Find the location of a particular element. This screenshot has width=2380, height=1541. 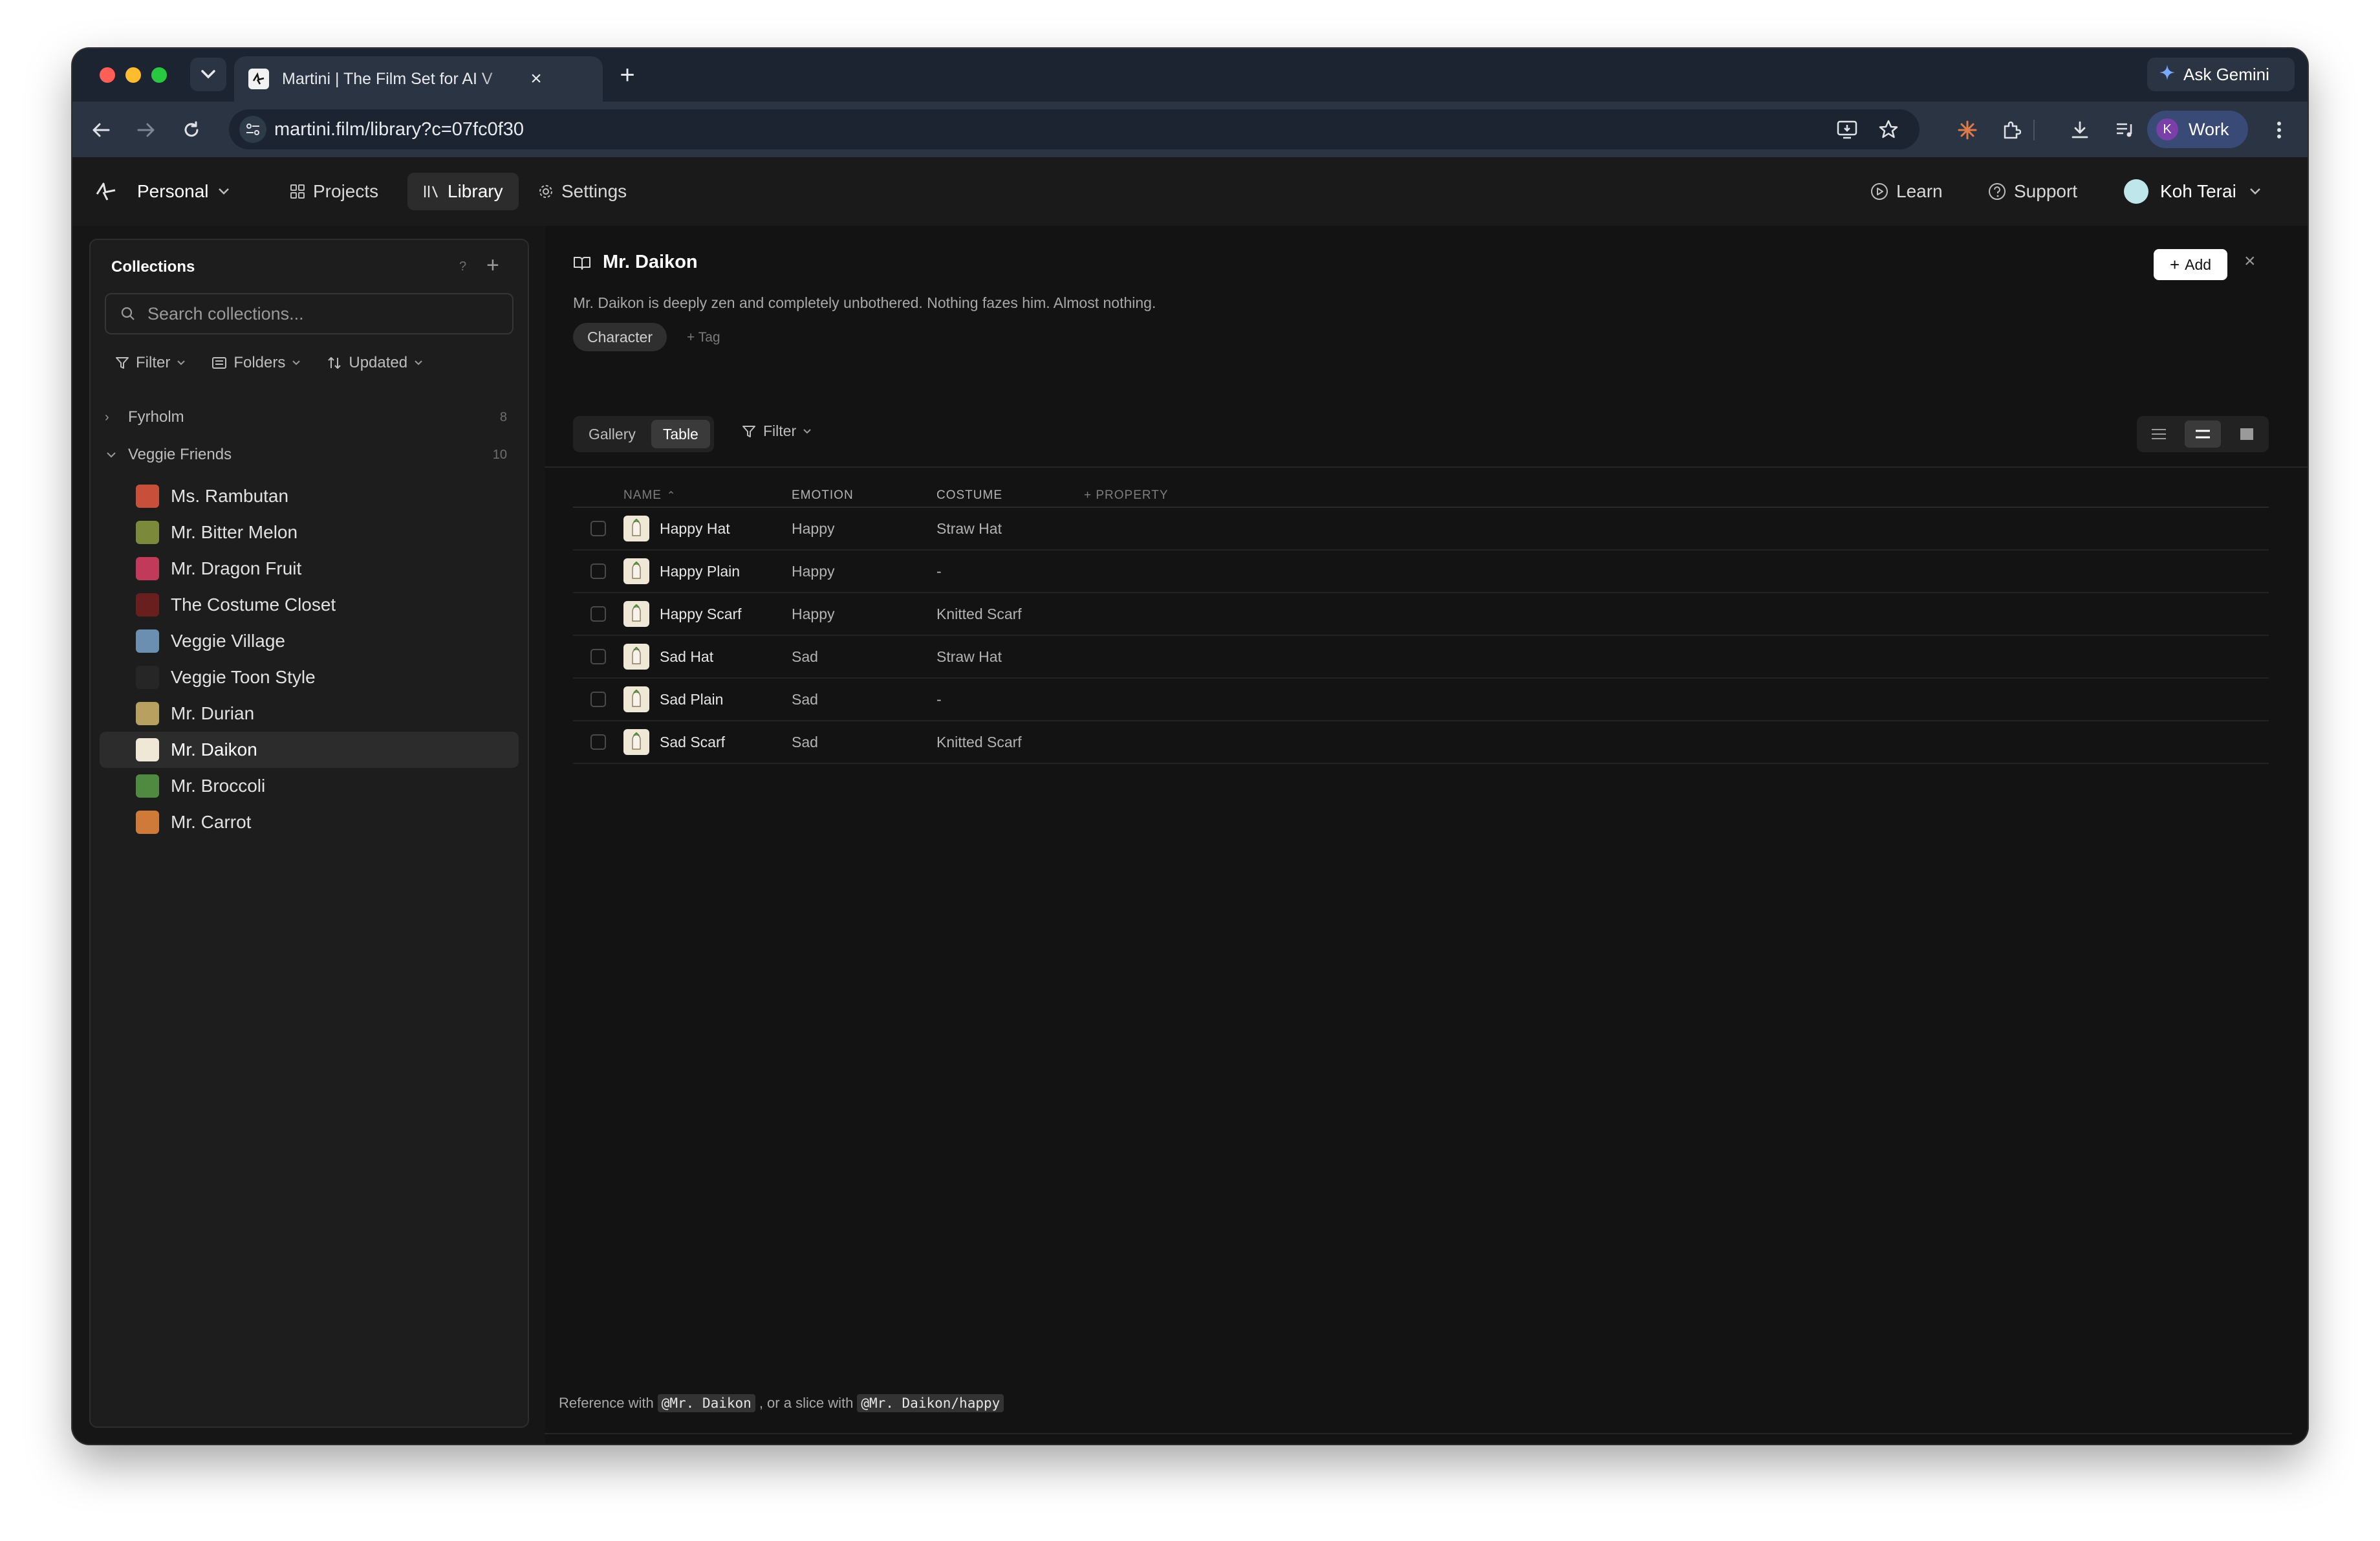

address-bar: martini.film/library?c=07fc0f30 is located at coordinates (1074, 129).